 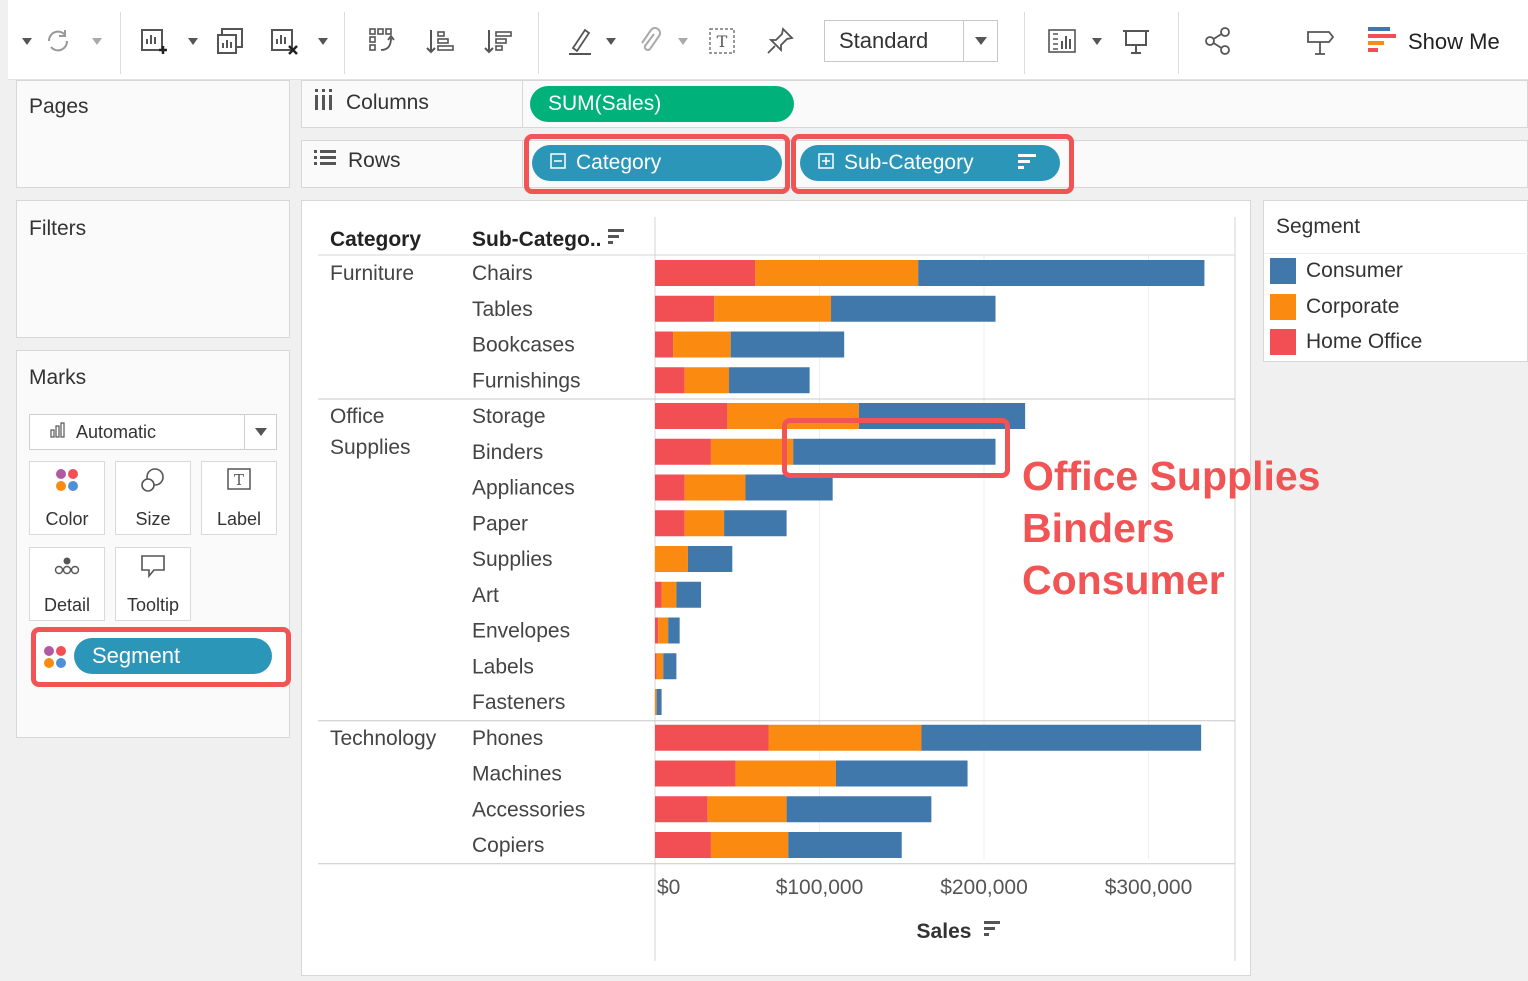 I want to click on text-box-icon: T, so click(x=722, y=41).